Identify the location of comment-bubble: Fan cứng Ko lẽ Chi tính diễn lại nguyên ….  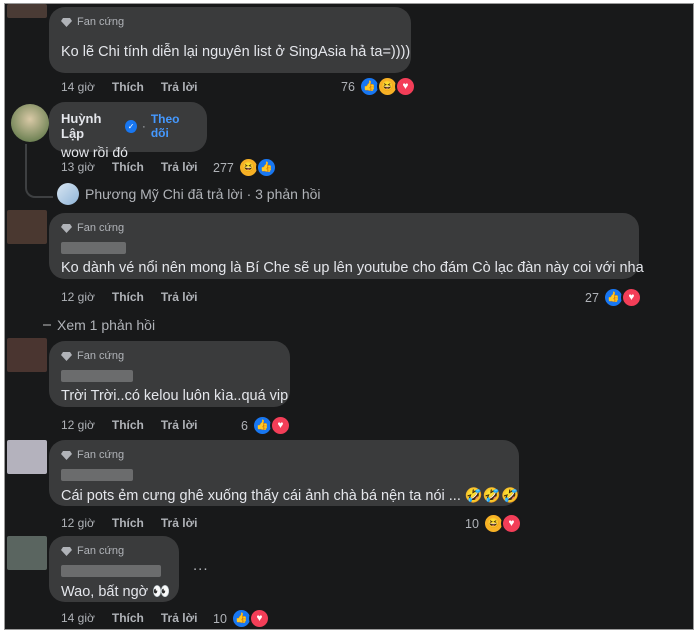
(230, 40).